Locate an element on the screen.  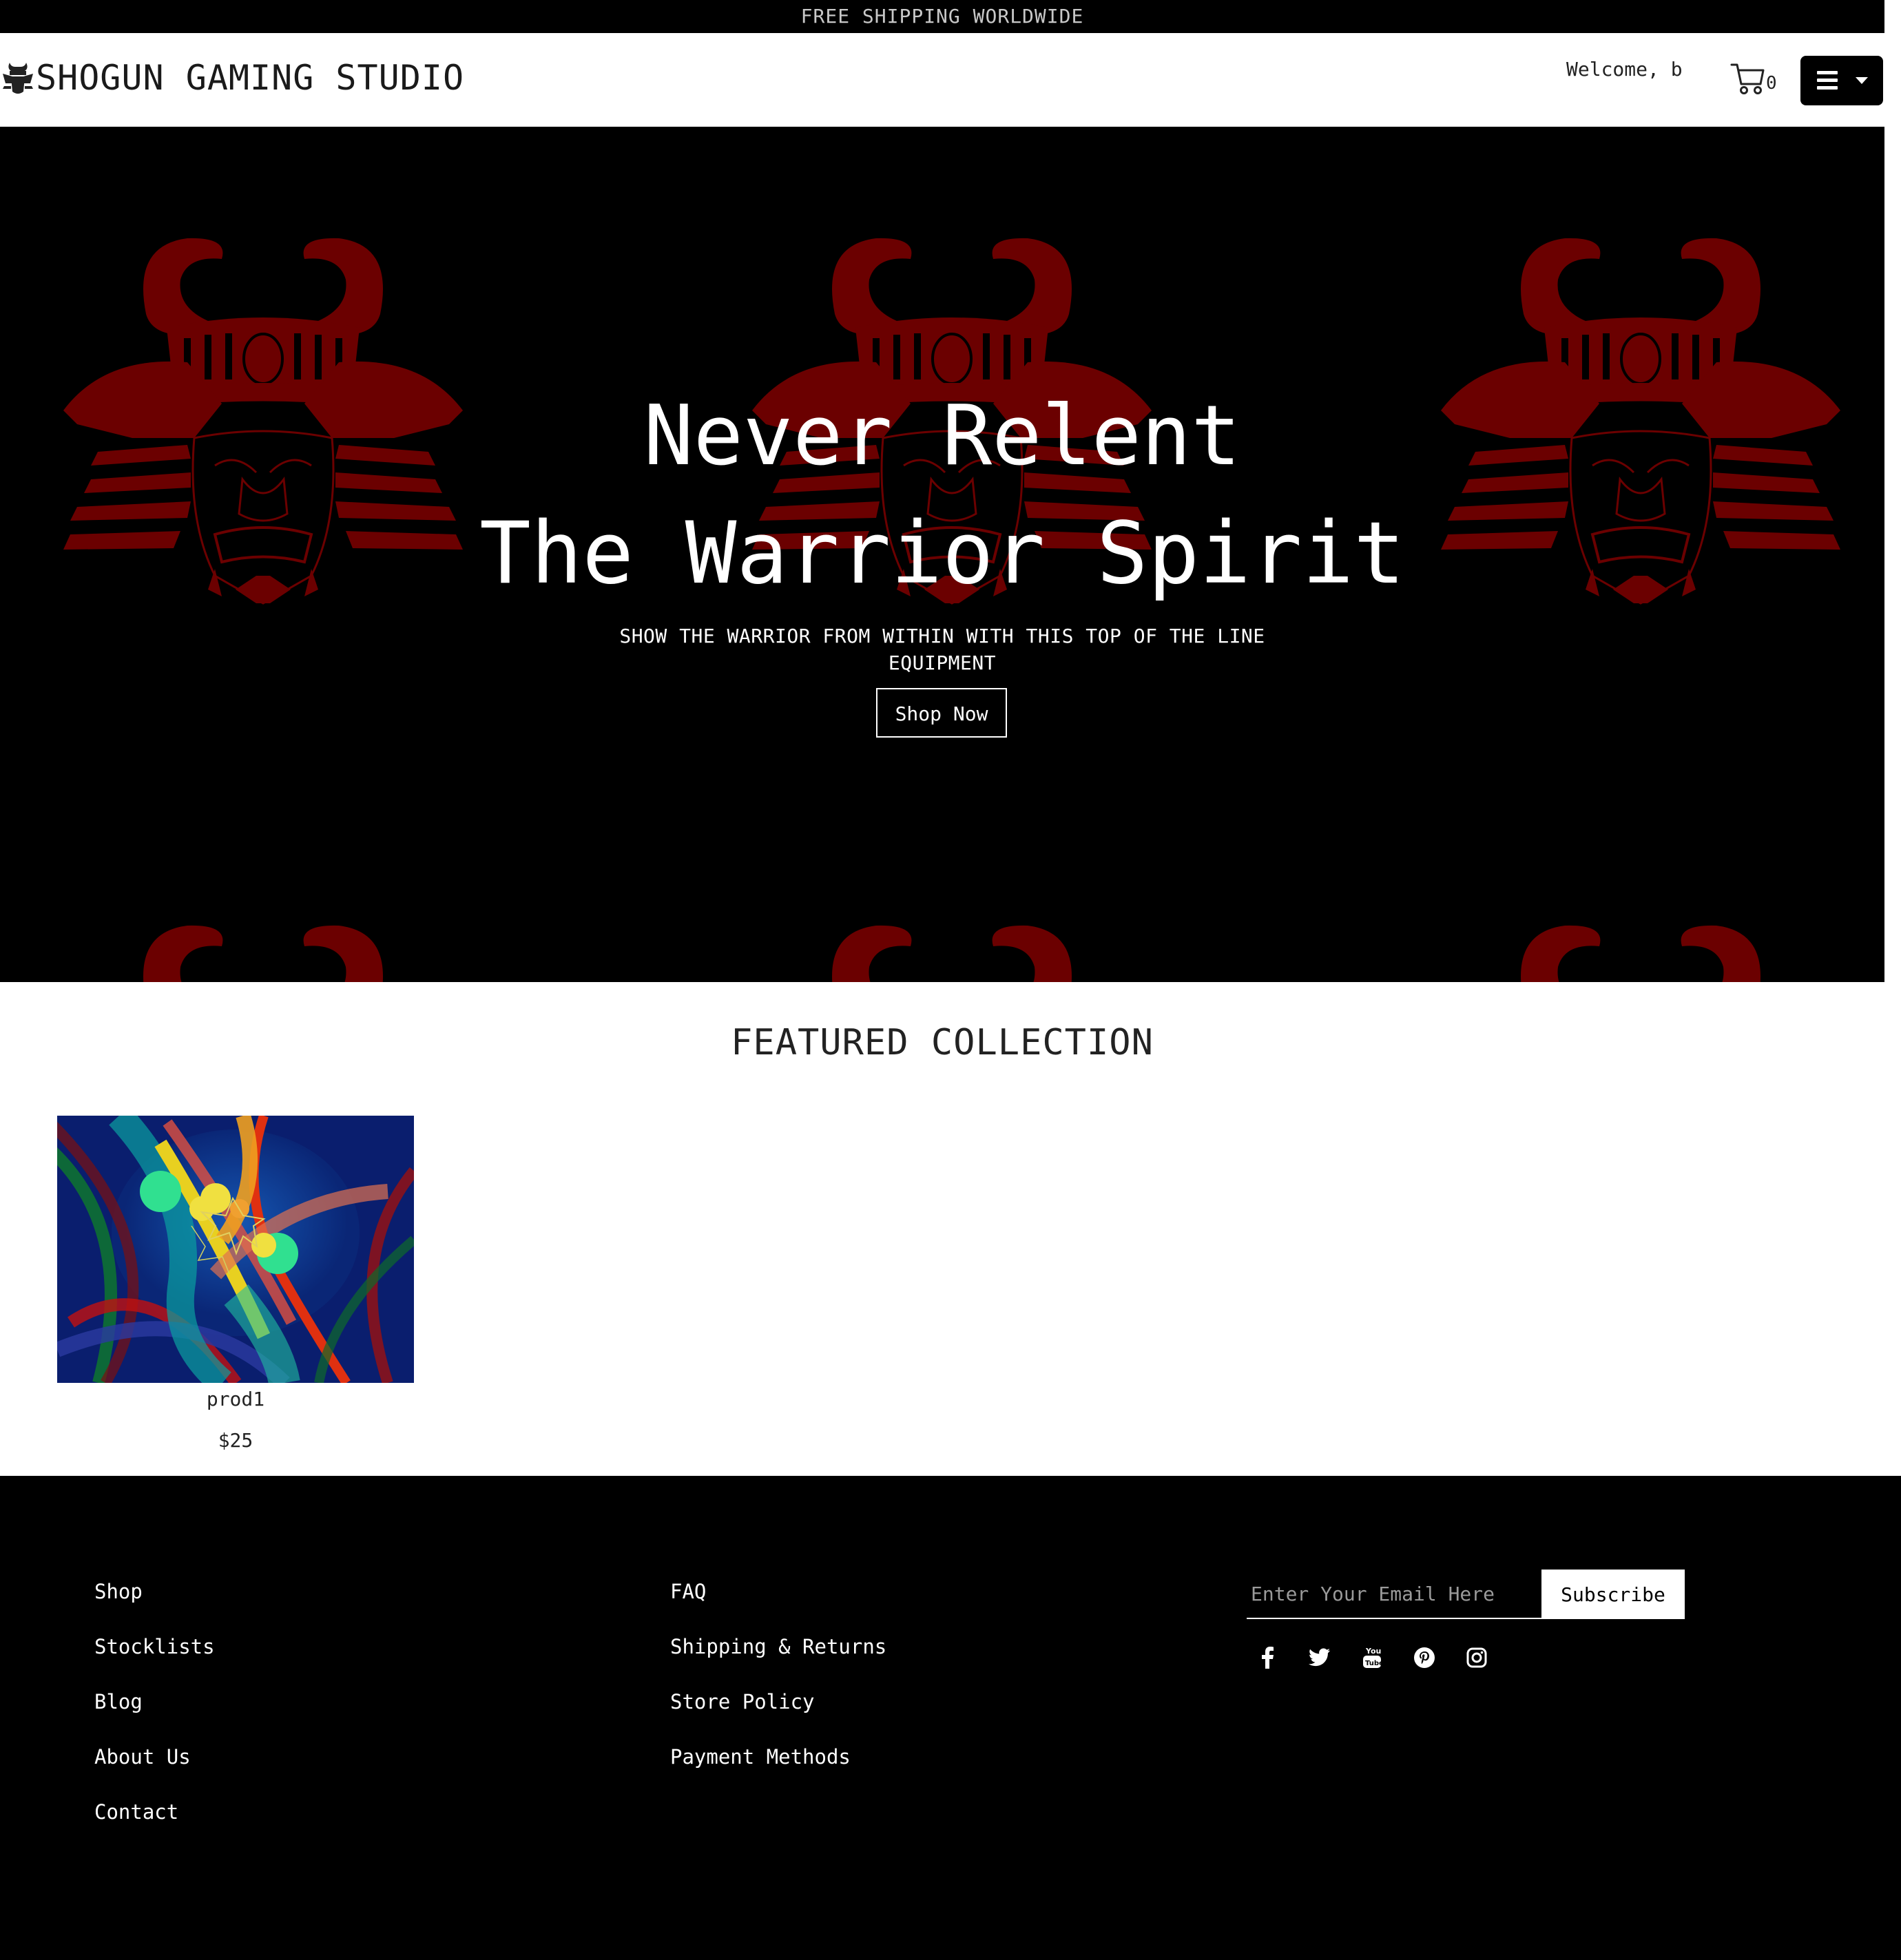
hamburger-icon is located at coordinates (1828, 80).